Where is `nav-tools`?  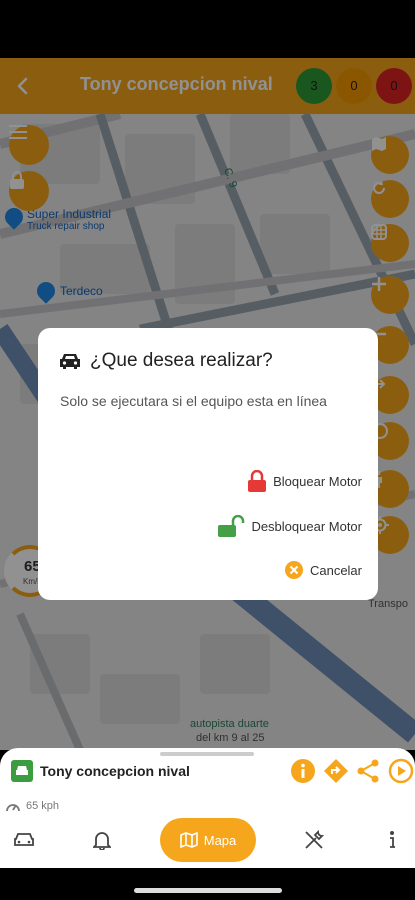
nav-tools is located at coordinates (314, 840).